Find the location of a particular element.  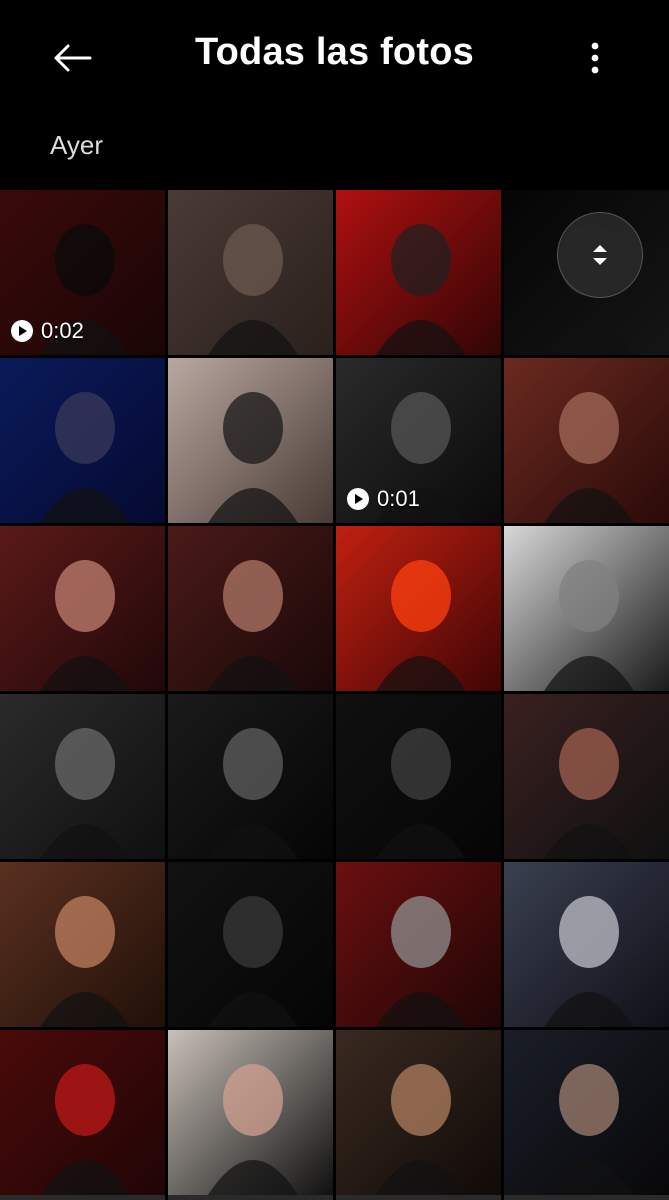

next-row-peek is located at coordinates (334, 1197).